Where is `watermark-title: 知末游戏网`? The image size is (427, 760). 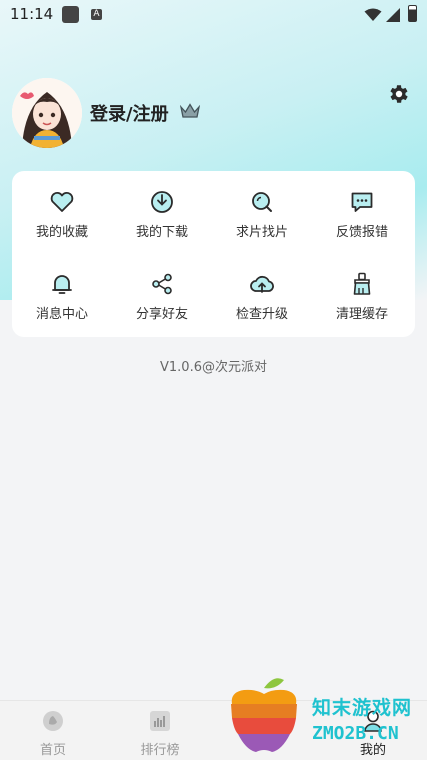
watermark-title: 知末游戏网 is located at coordinates (362, 708).